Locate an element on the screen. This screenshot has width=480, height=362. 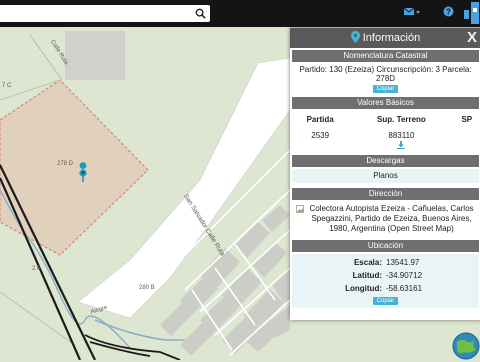
map-label-2a: 2 A is located at coordinates (36, 269).